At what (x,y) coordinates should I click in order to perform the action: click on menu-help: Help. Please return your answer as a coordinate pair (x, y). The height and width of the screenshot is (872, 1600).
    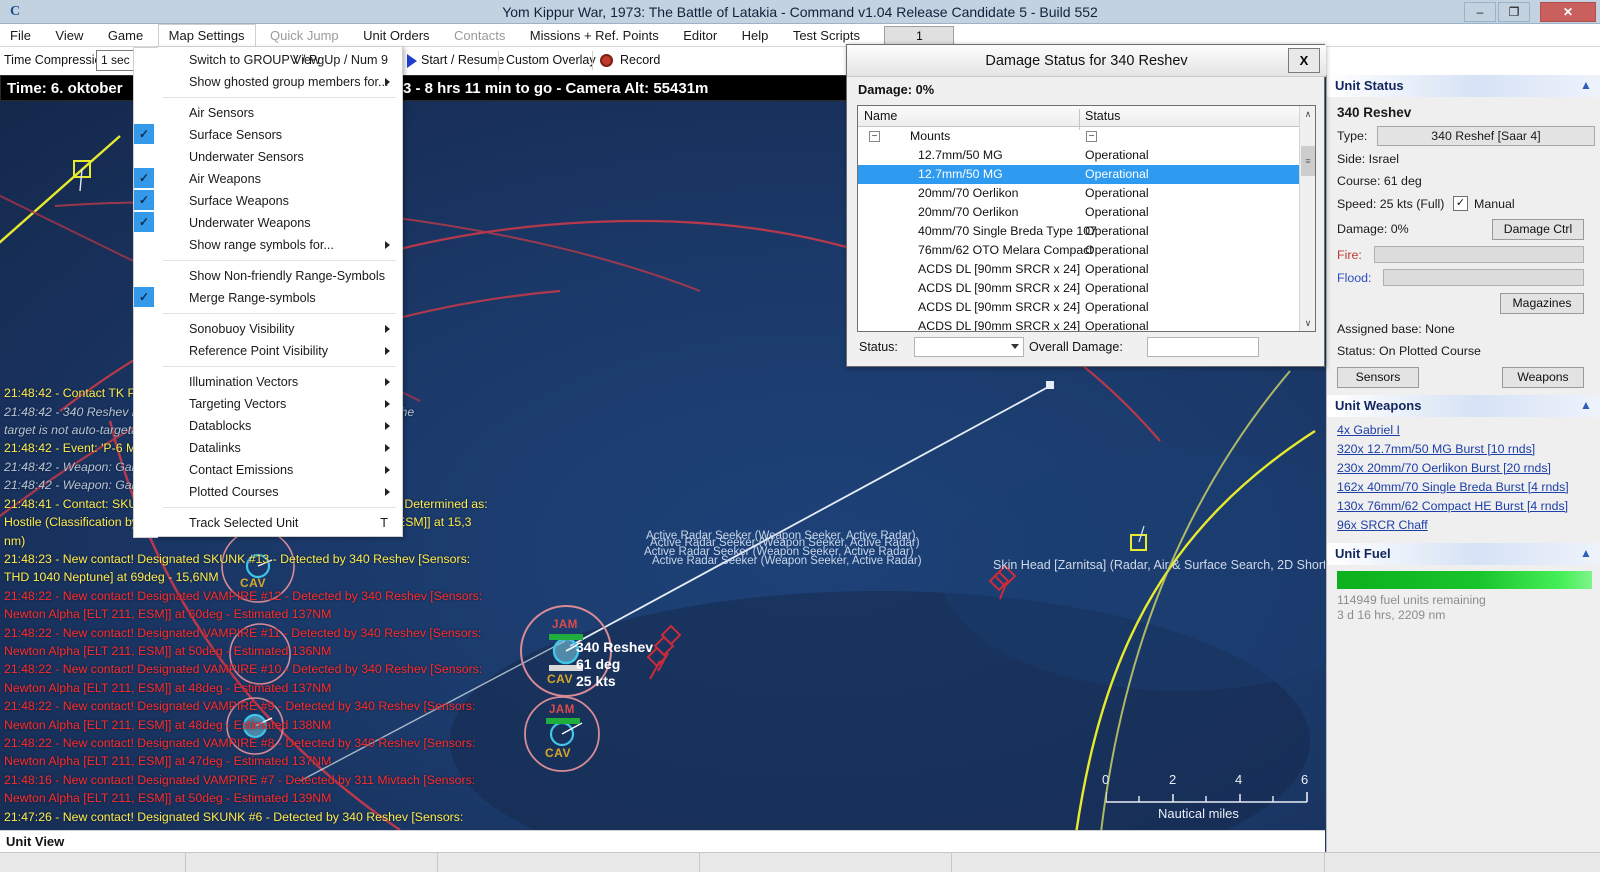
    Looking at the image, I should click on (755, 35).